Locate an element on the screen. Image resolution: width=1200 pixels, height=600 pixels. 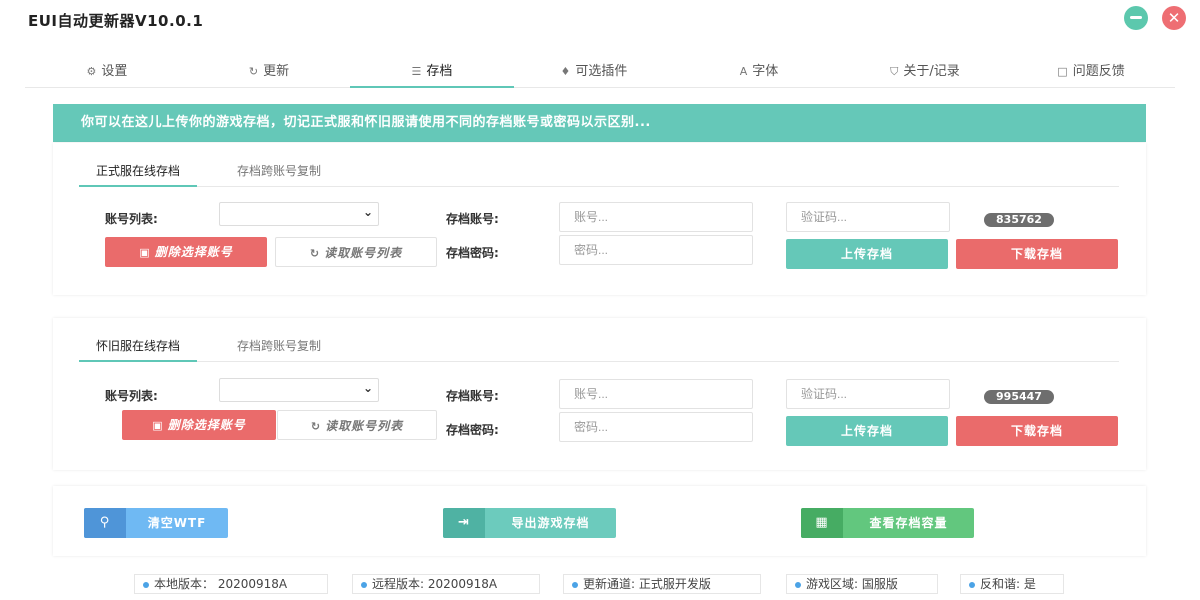
tab-label: 可选插件 is located at coordinates (601, 71).